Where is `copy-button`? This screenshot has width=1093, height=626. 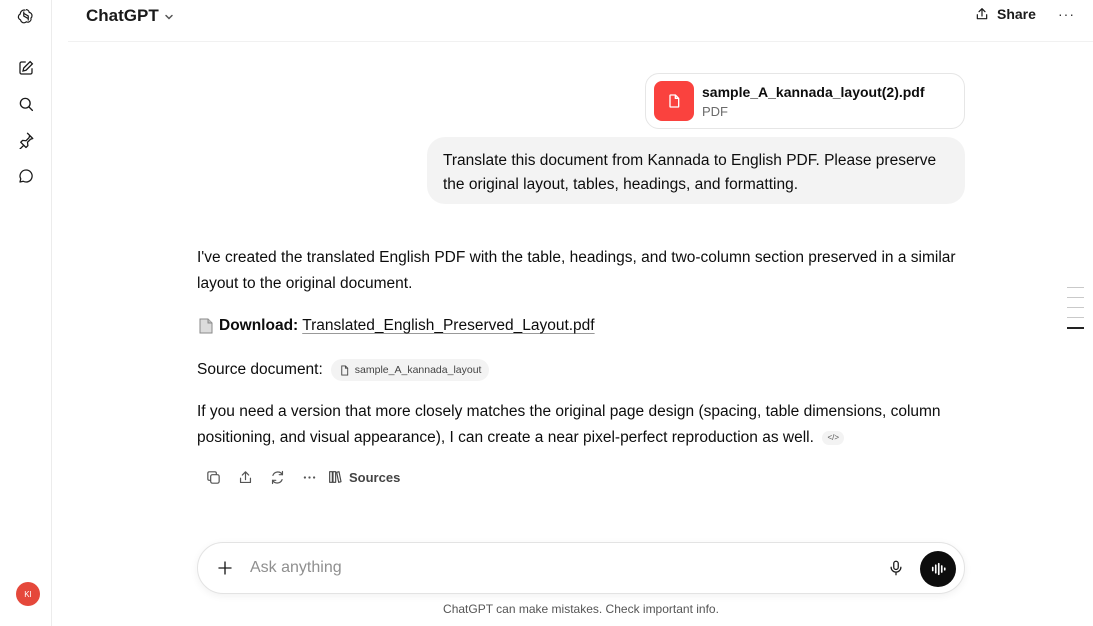
copy-button is located at coordinates (213, 477).